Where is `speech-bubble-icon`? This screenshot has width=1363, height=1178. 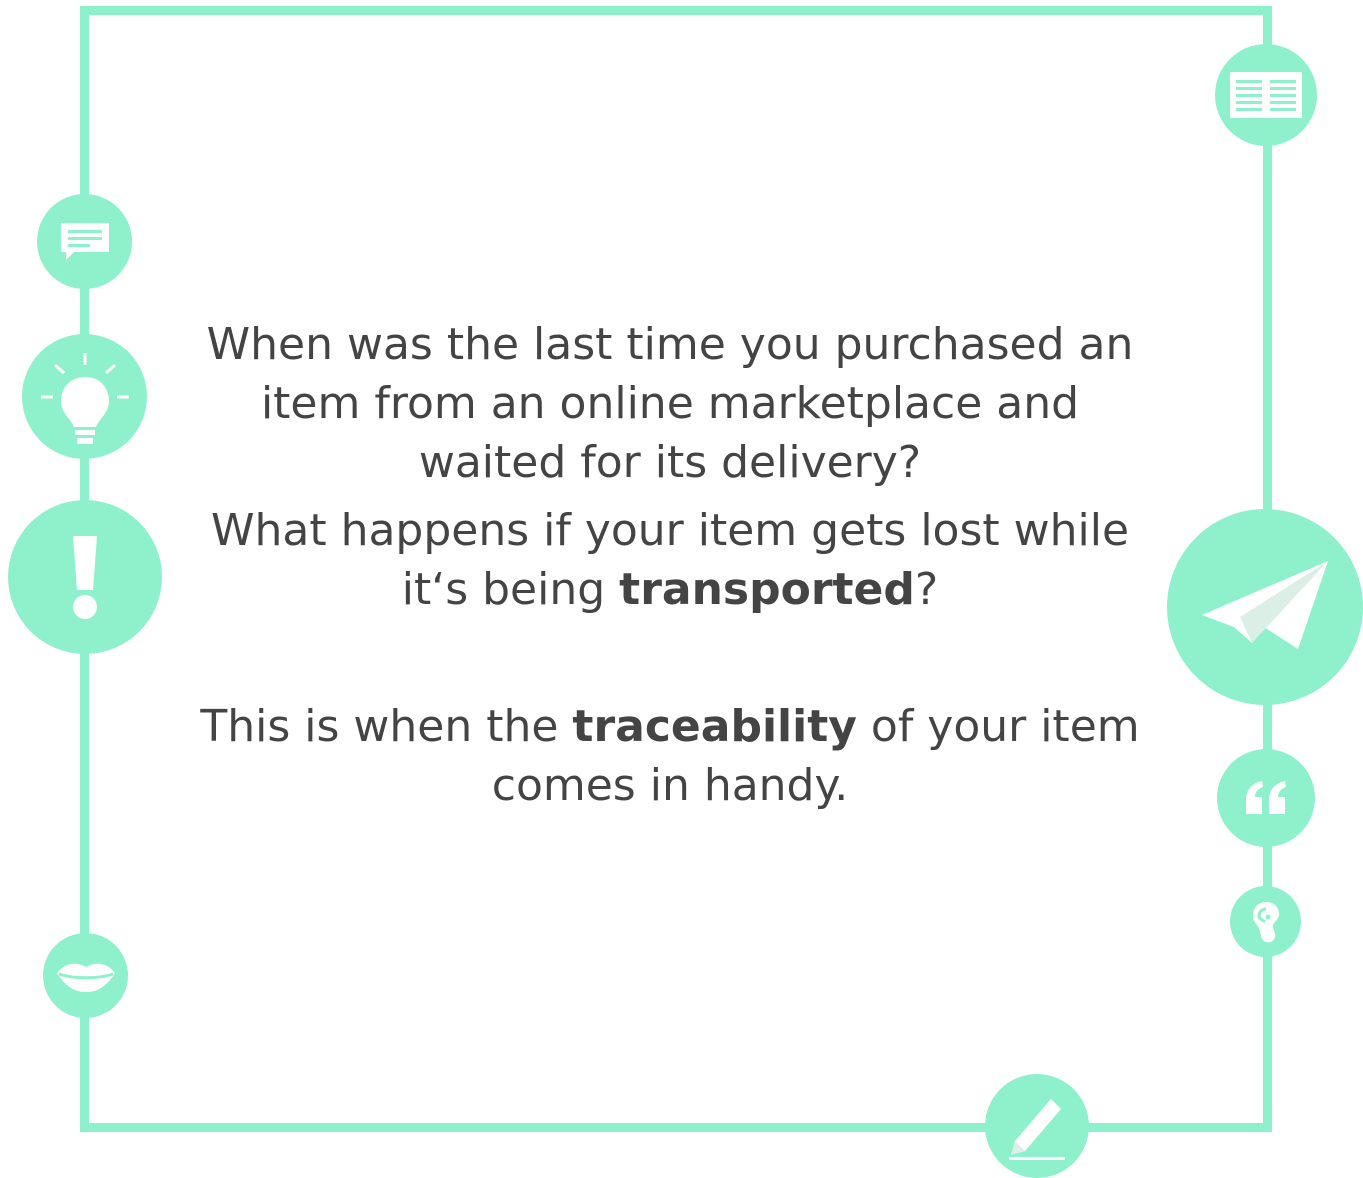 speech-bubble-icon is located at coordinates (85, 242).